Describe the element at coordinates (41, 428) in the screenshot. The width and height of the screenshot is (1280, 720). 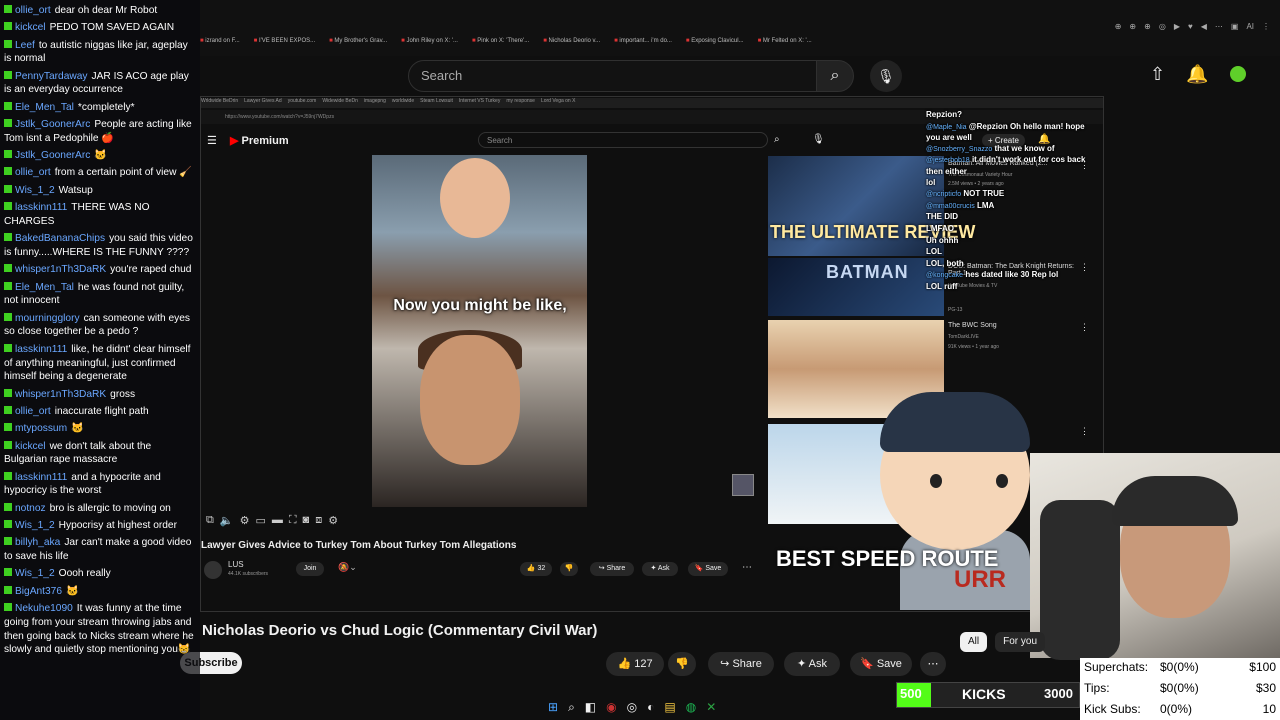
I see `chat-username: mtypossum` at that location.